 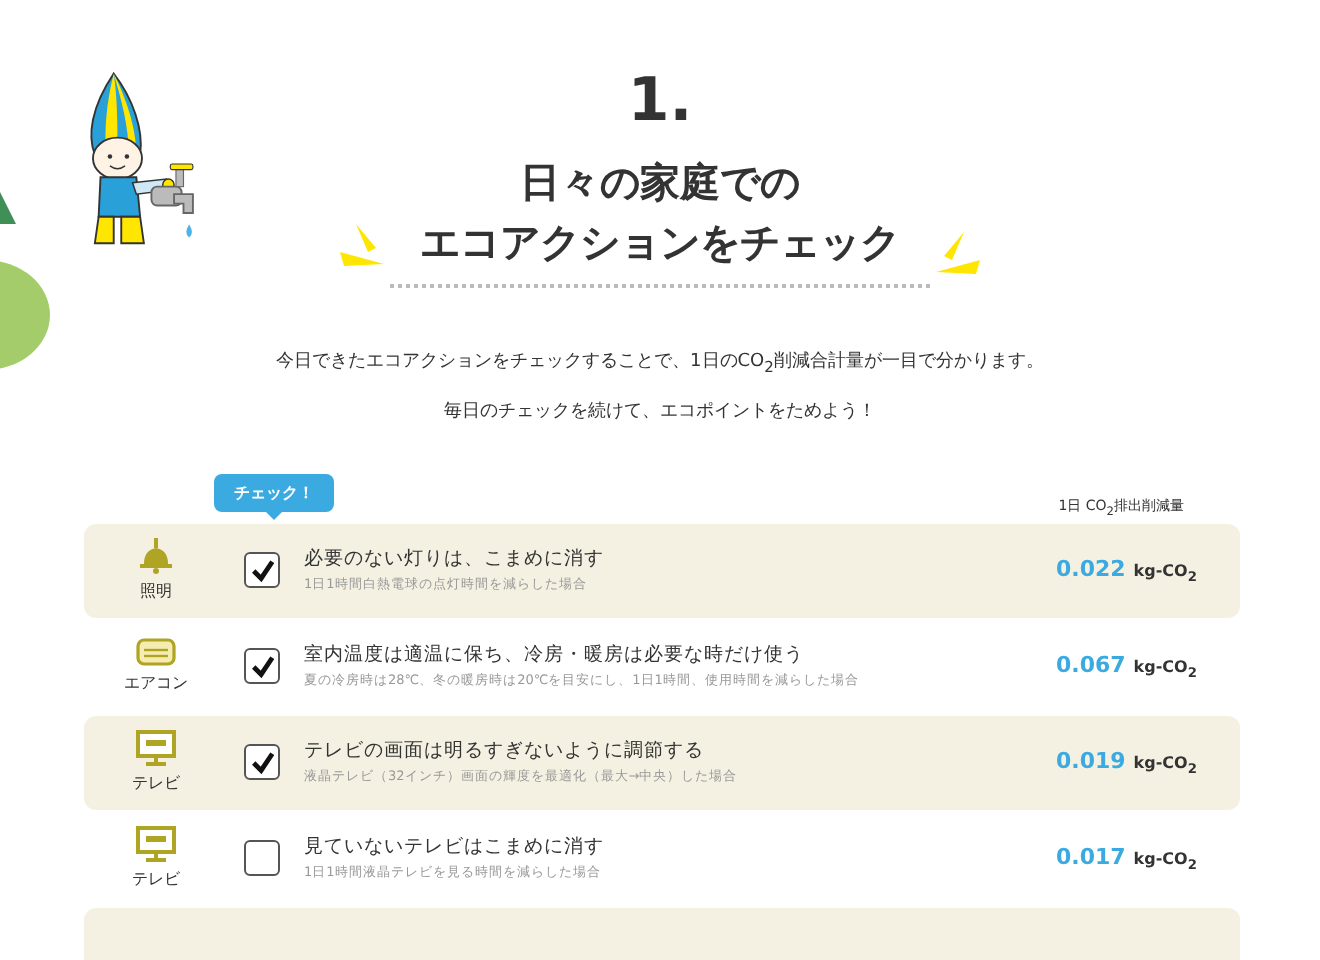 I want to click on section-title: 日々の家庭での, so click(x=660, y=183).